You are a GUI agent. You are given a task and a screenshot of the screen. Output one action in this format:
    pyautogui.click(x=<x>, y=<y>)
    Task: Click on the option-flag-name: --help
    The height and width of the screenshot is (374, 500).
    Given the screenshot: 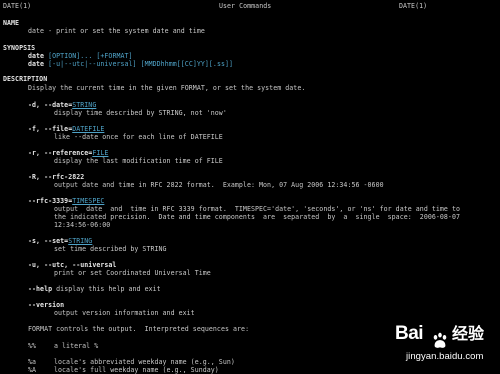 What is the action you would take?
    pyautogui.click(x=40, y=289)
    